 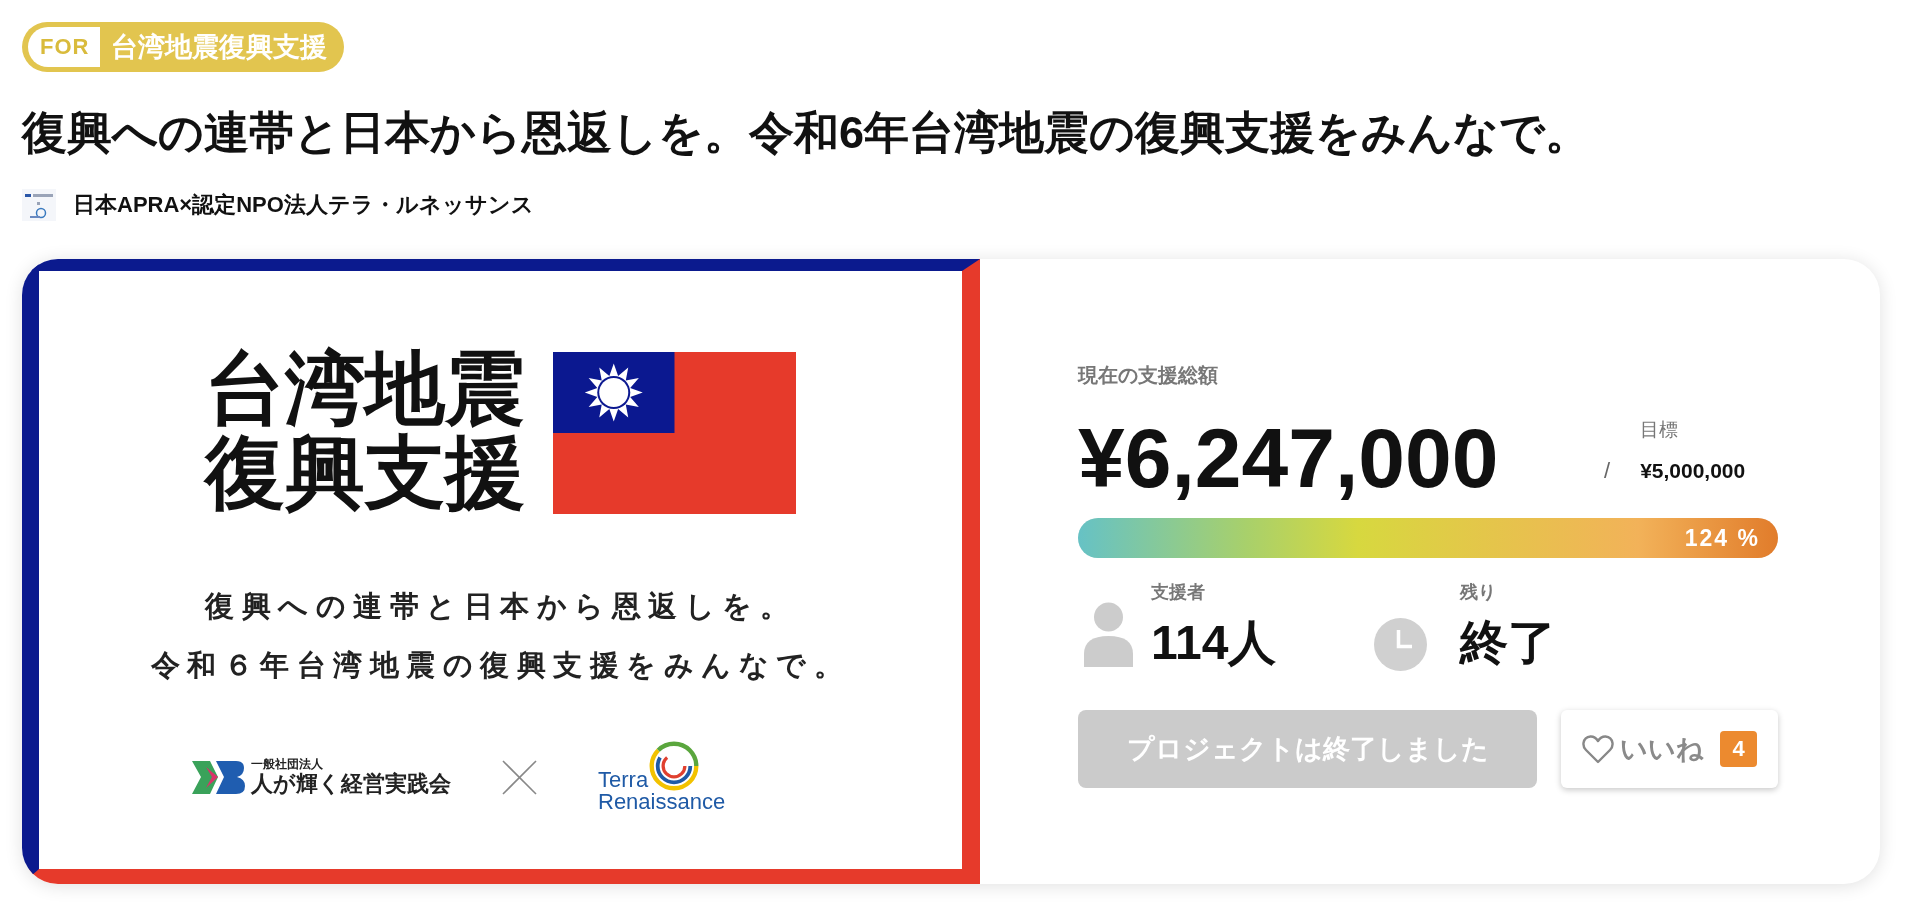 I want to click on progress-percent: 124 %, so click(x=1722, y=538).